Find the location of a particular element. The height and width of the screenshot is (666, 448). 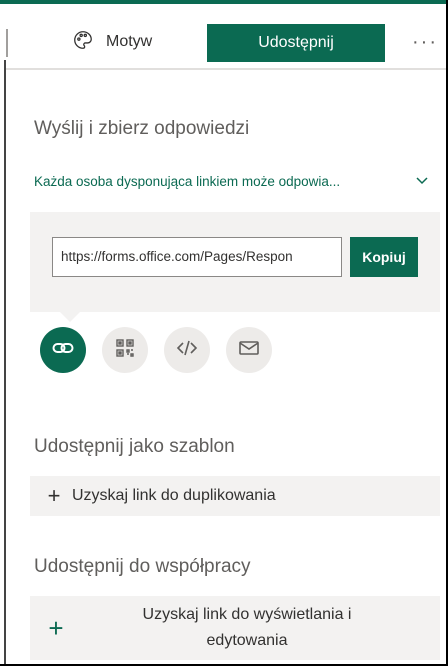

share-qr-option is located at coordinates (125, 350).